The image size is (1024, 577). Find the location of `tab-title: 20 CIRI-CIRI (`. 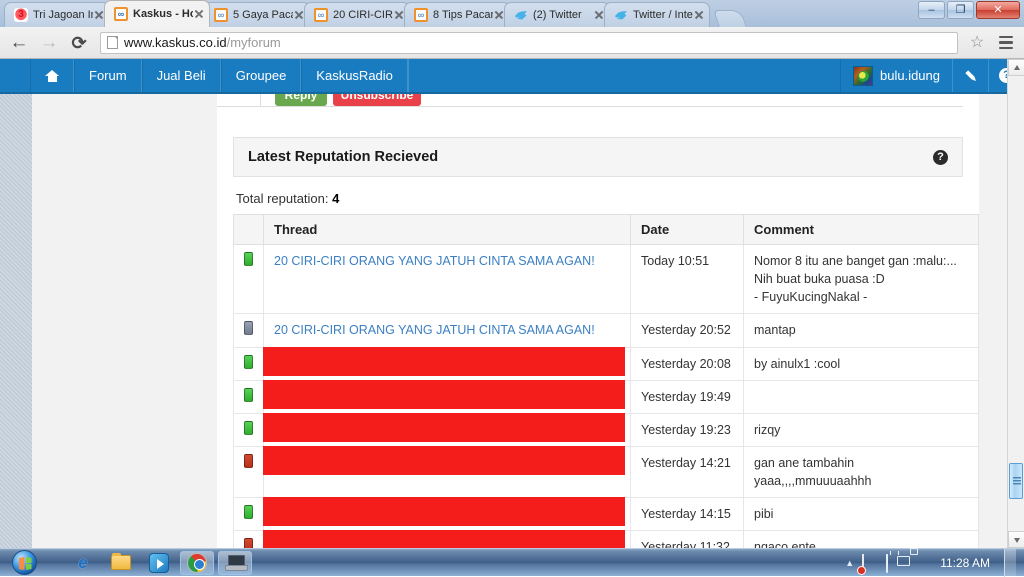

tab-title: 20 CIRI-CIRI ( is located at coordinates (363, 15).